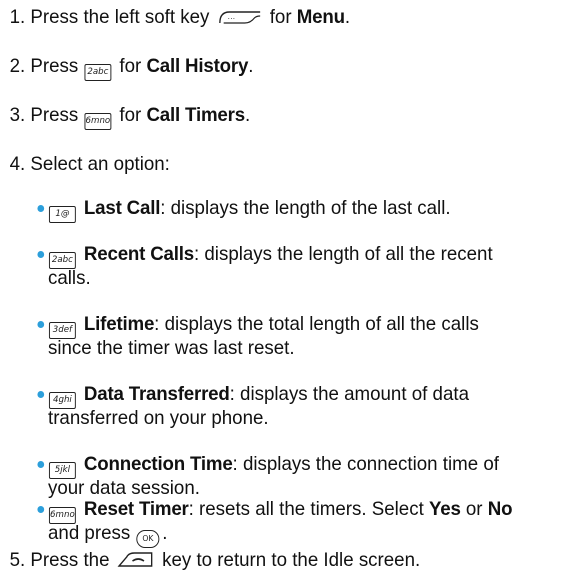  Describe the element at coordinates (62, 214) in the screenshot. I see `key-1-icon: 1@` at that location.